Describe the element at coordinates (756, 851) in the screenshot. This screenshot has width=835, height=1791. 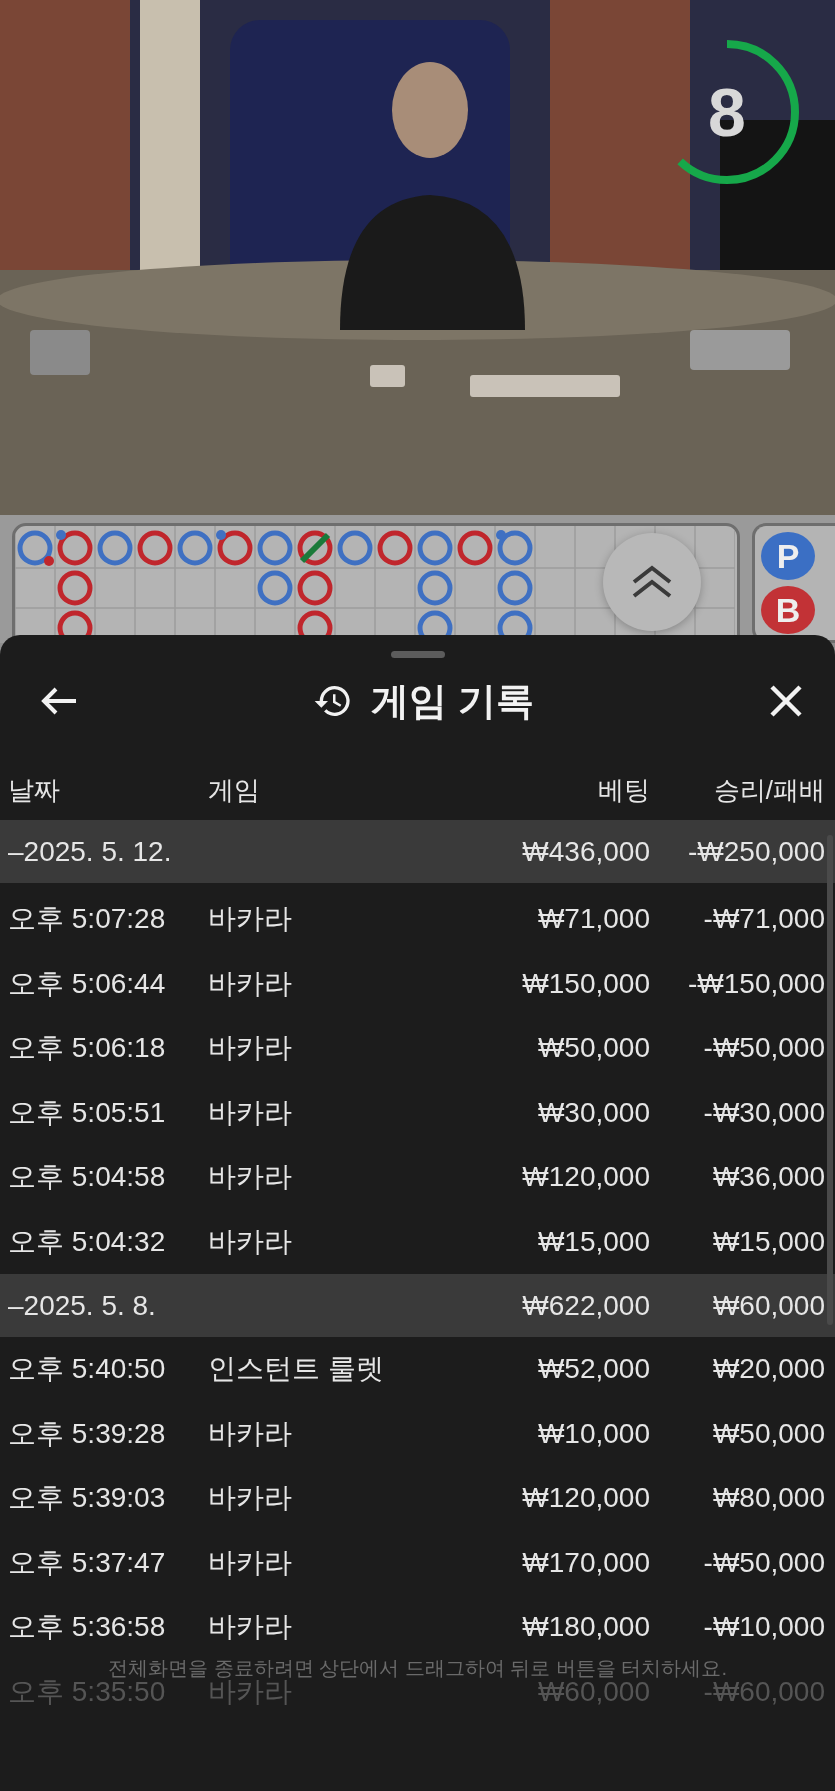
I see `group-result-total: -₩250,000` at that location.